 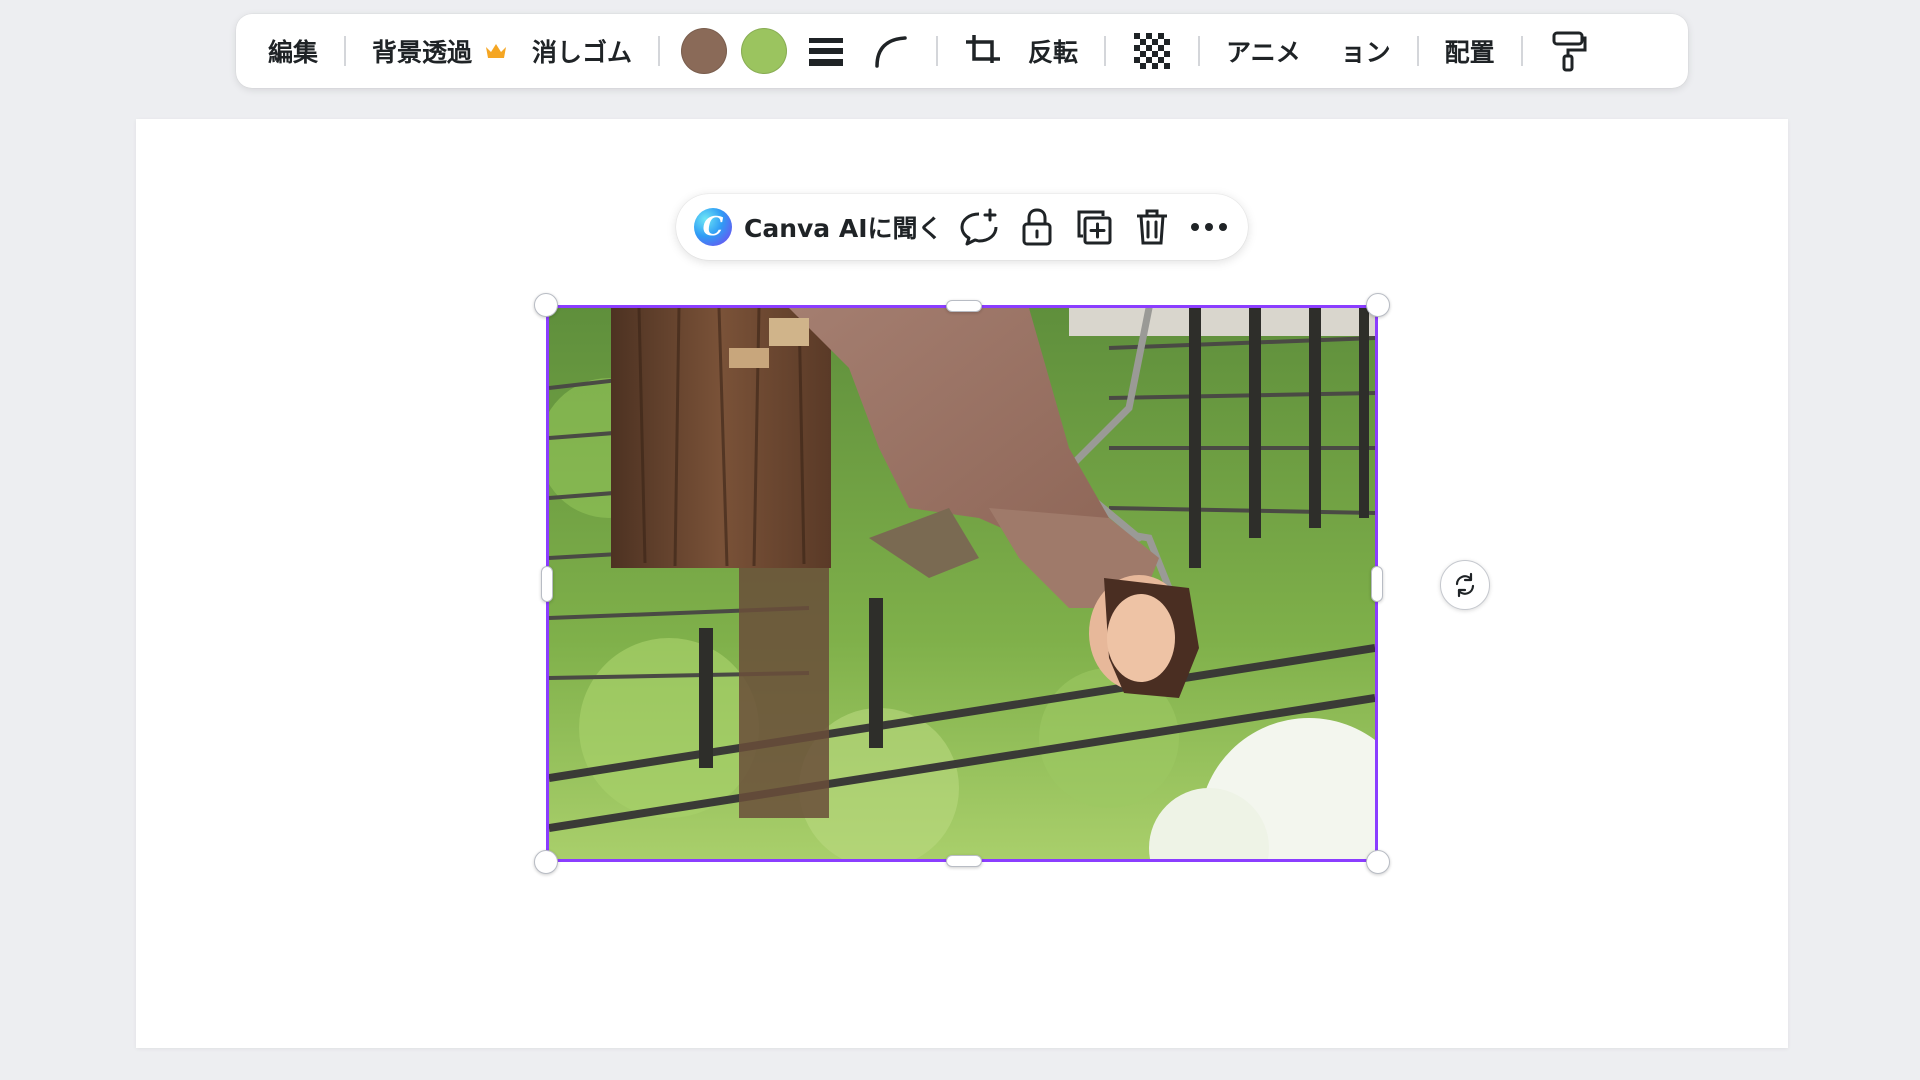 I want to click on canva-ai-logo-icon: C, so click(x=713, y=227).